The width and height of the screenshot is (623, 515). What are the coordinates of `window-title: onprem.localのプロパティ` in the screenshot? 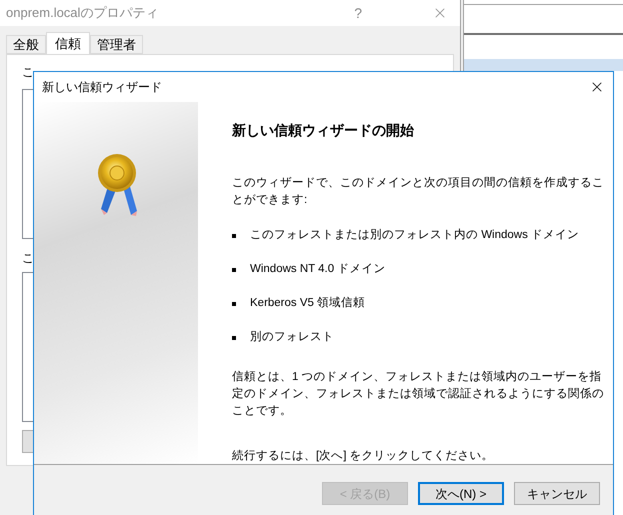 It's located at (82, 13).